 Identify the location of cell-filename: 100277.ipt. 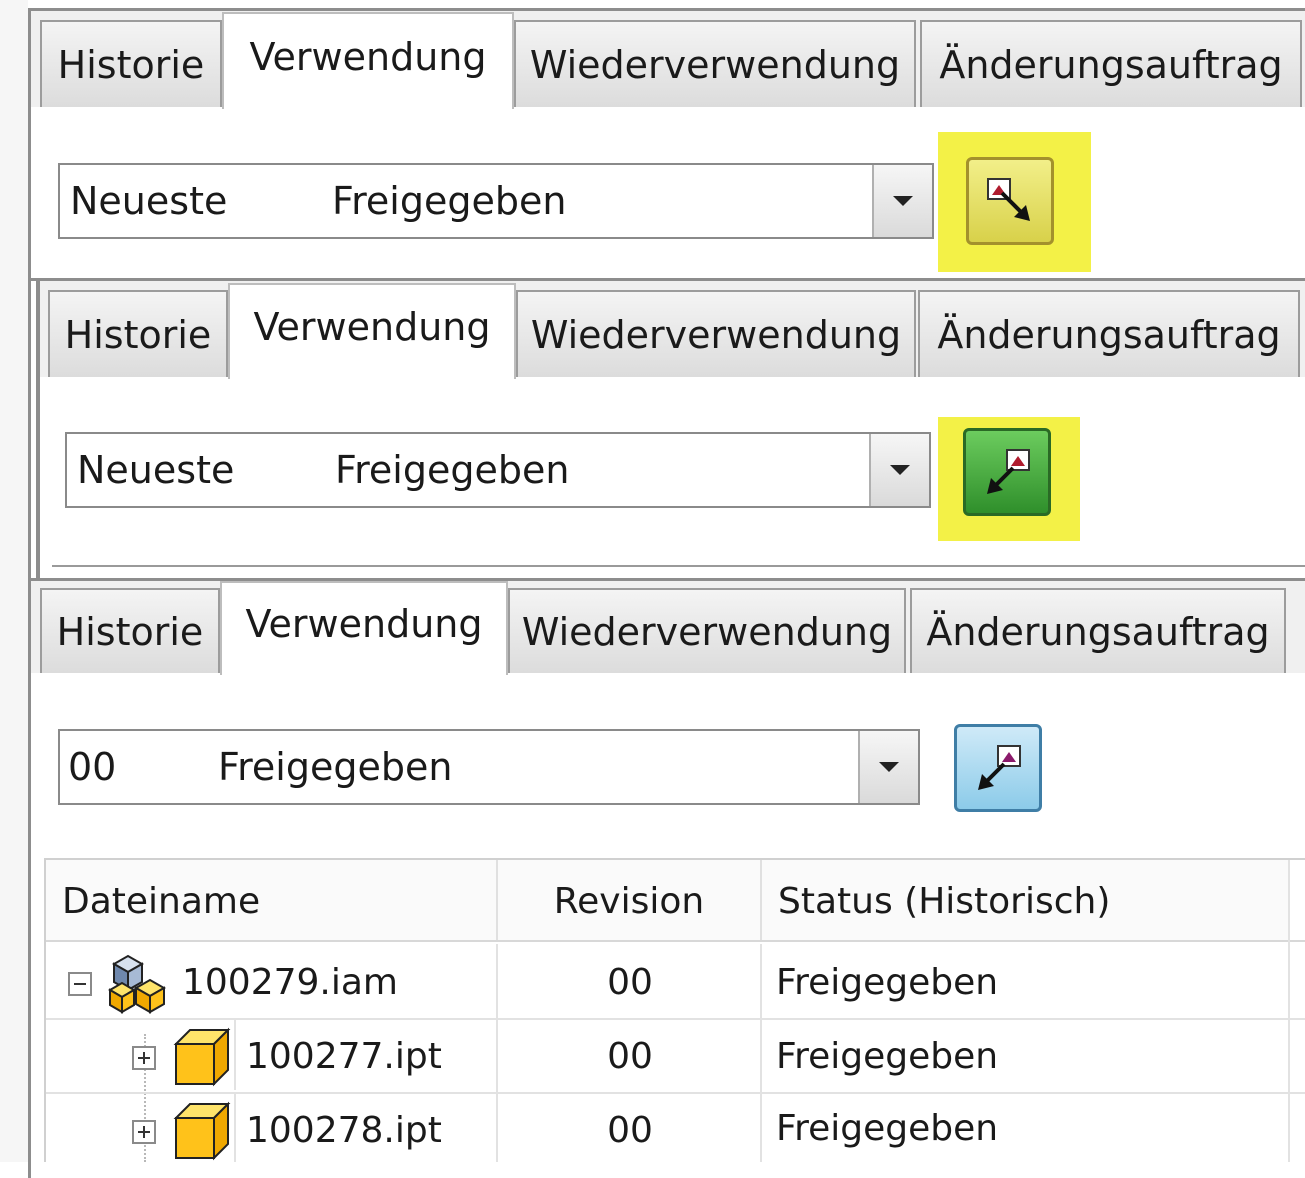
(344, 1056).